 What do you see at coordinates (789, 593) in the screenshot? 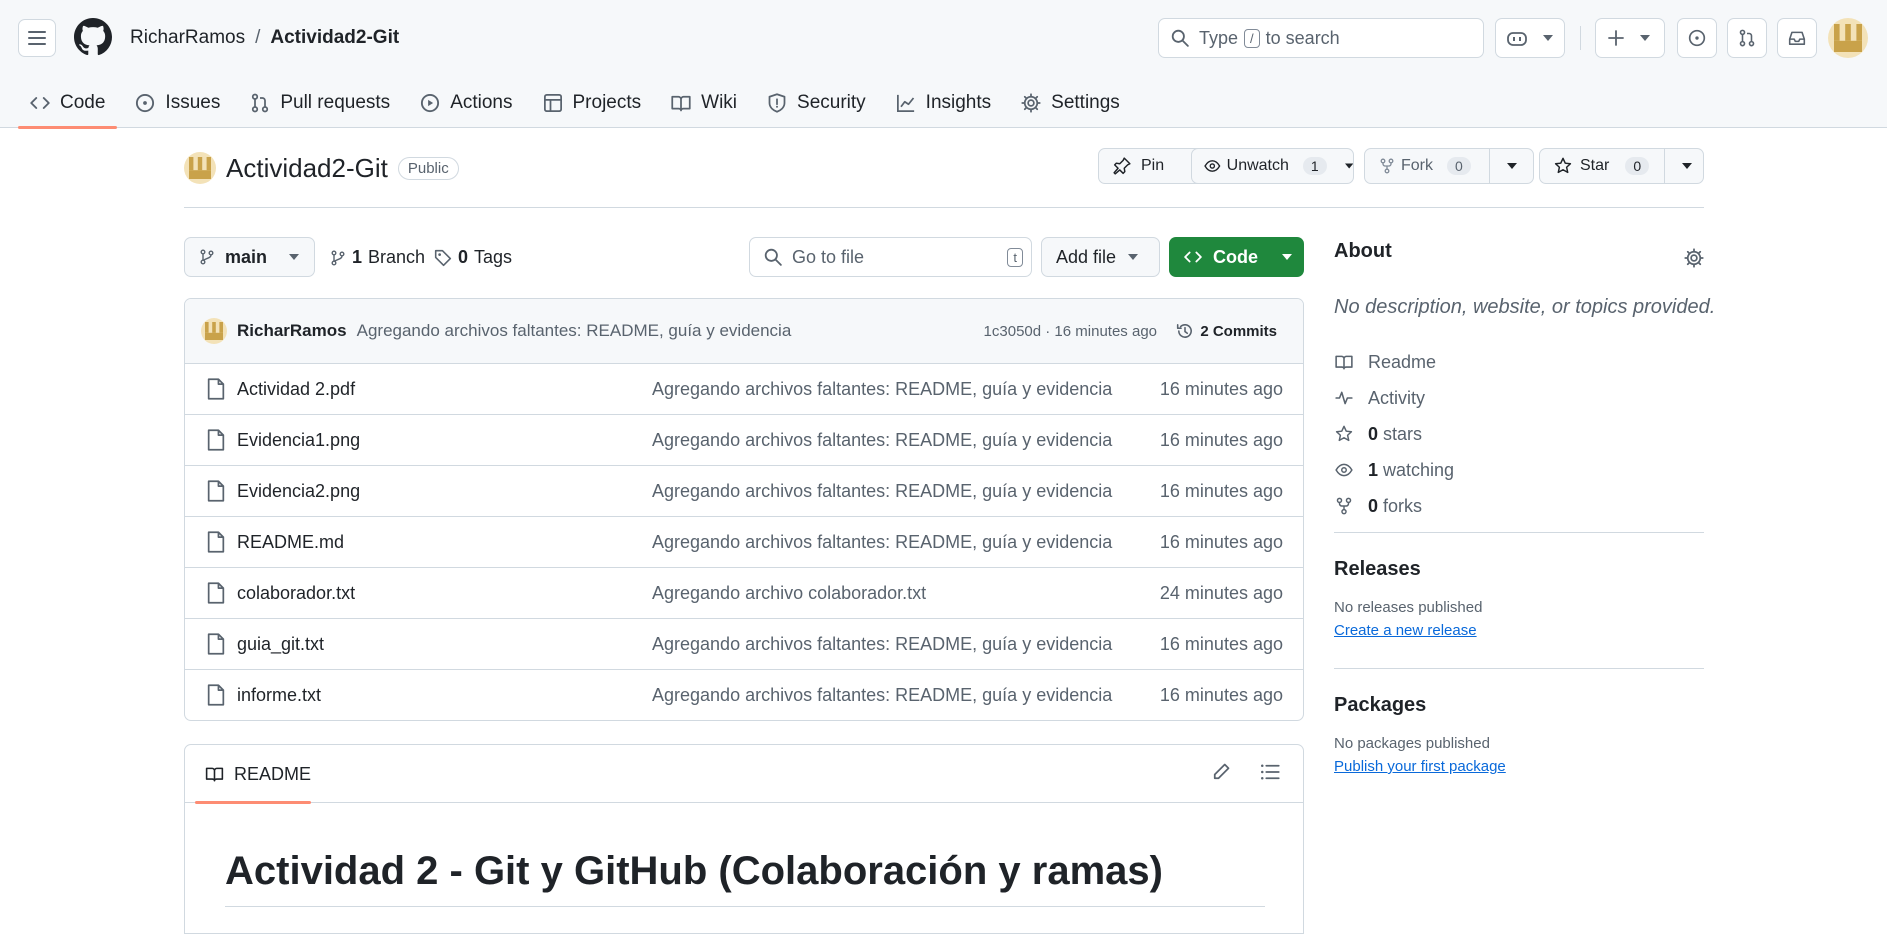
I see `file-commit-message: Agregando archivo colaborador.txt` at bounding box center [789, 593].